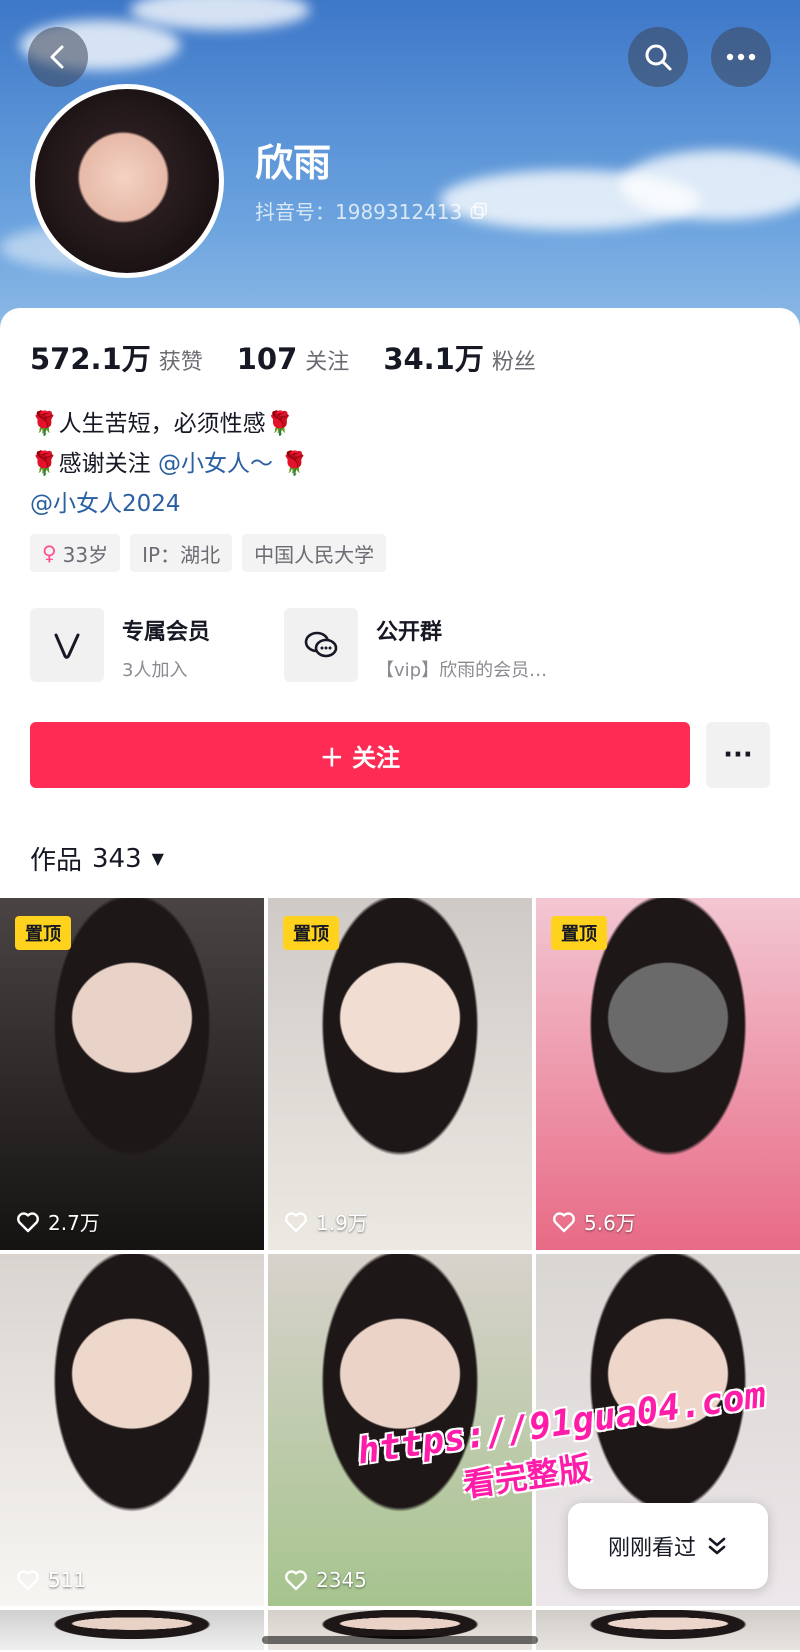  I want to click on works-label: 作品, so click(56, 861).